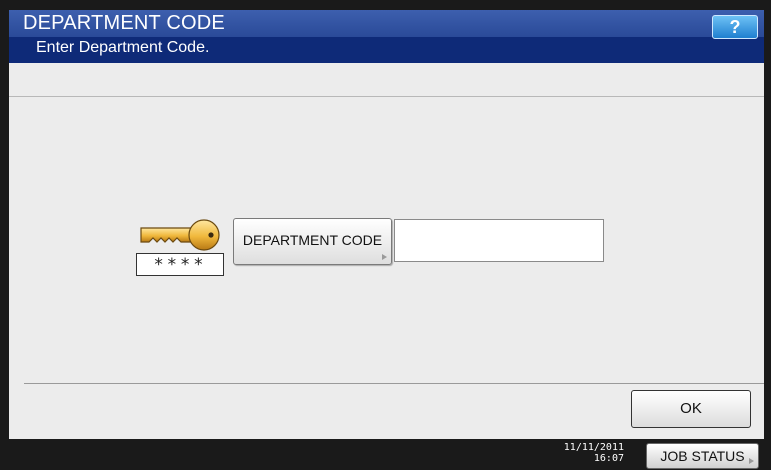 This screenshot has height=470, width=771. Describe the element at coordinates (179, 237) in the screenshot. I see `key-icon` at that location.